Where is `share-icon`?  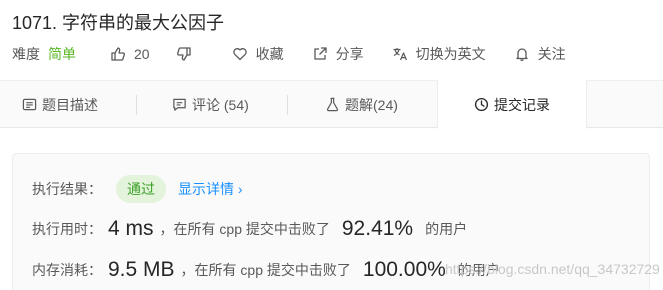 share-icon is located at coordinates (320, 53).